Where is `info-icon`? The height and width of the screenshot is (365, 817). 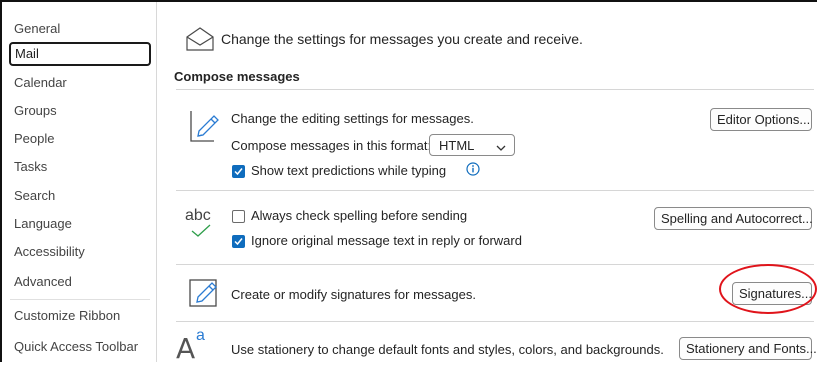
info-icon is located at coordinates (473, 170).